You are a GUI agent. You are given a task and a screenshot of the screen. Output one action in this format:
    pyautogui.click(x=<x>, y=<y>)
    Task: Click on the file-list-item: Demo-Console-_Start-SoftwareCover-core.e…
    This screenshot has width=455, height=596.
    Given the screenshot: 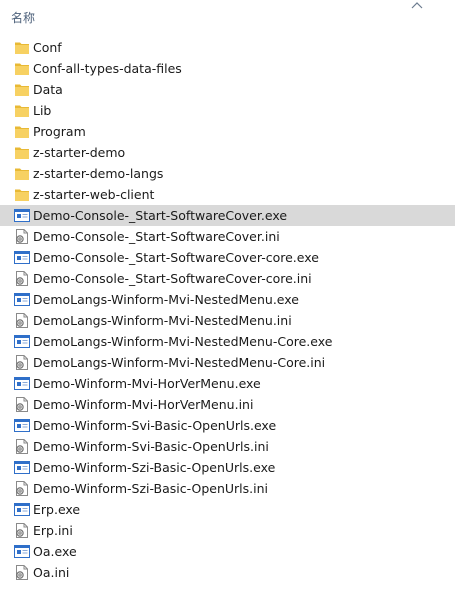 What is the action you would take?
    pyautogui.click(x=227, y=257)
    